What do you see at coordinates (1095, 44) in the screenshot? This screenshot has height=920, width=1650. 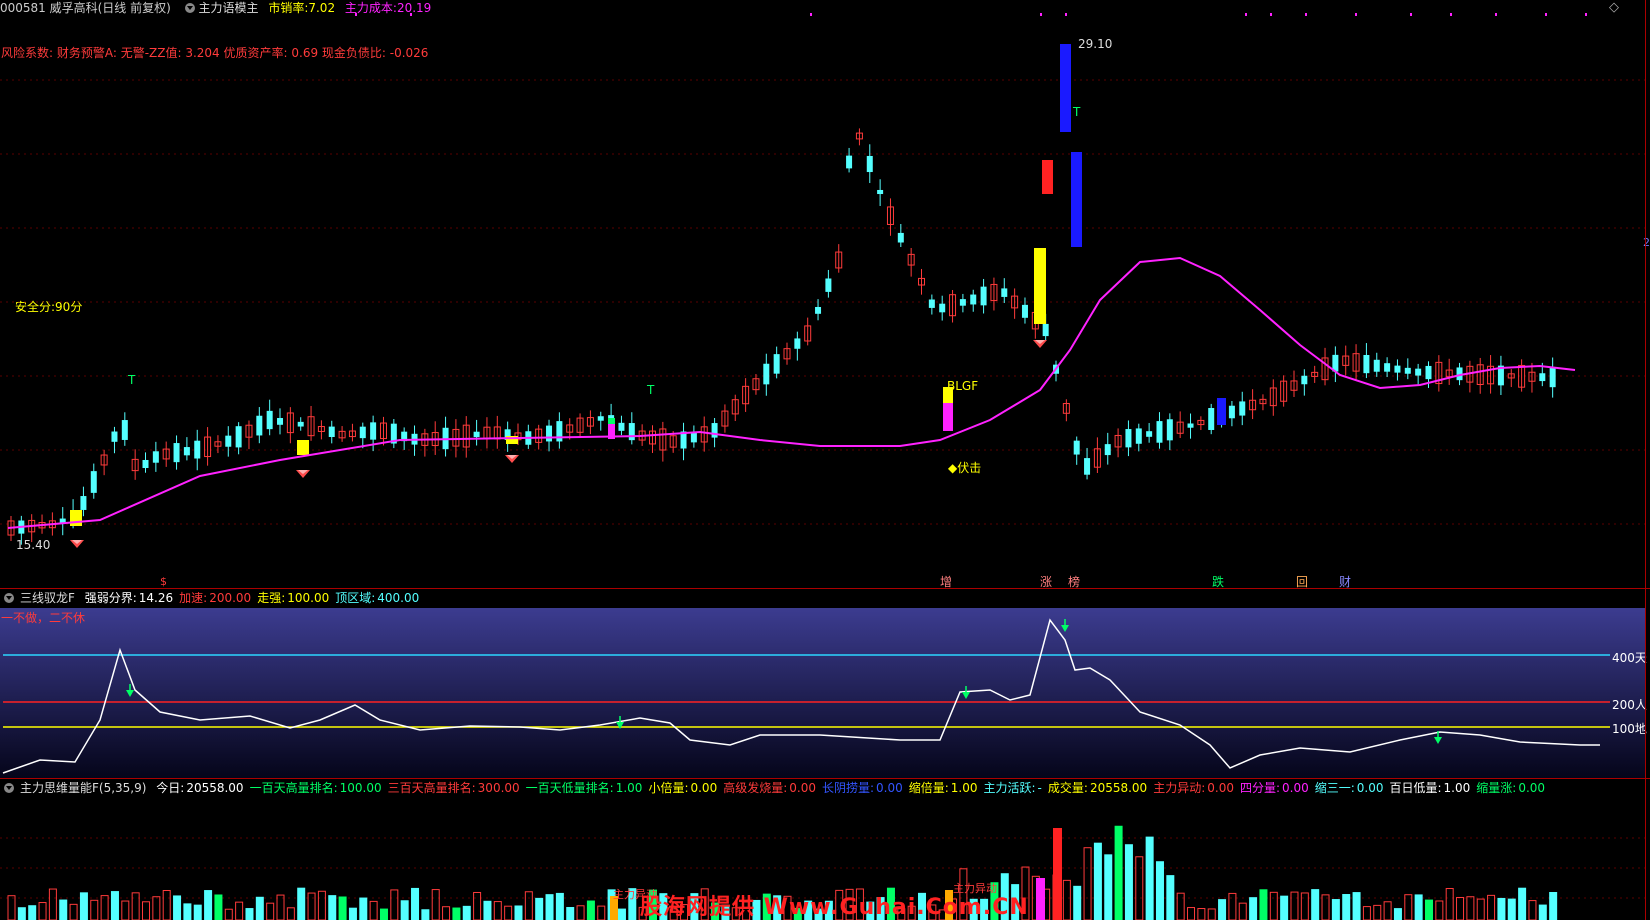 I see `high-price-label: 29.10` at bounding box center [1095, 44].